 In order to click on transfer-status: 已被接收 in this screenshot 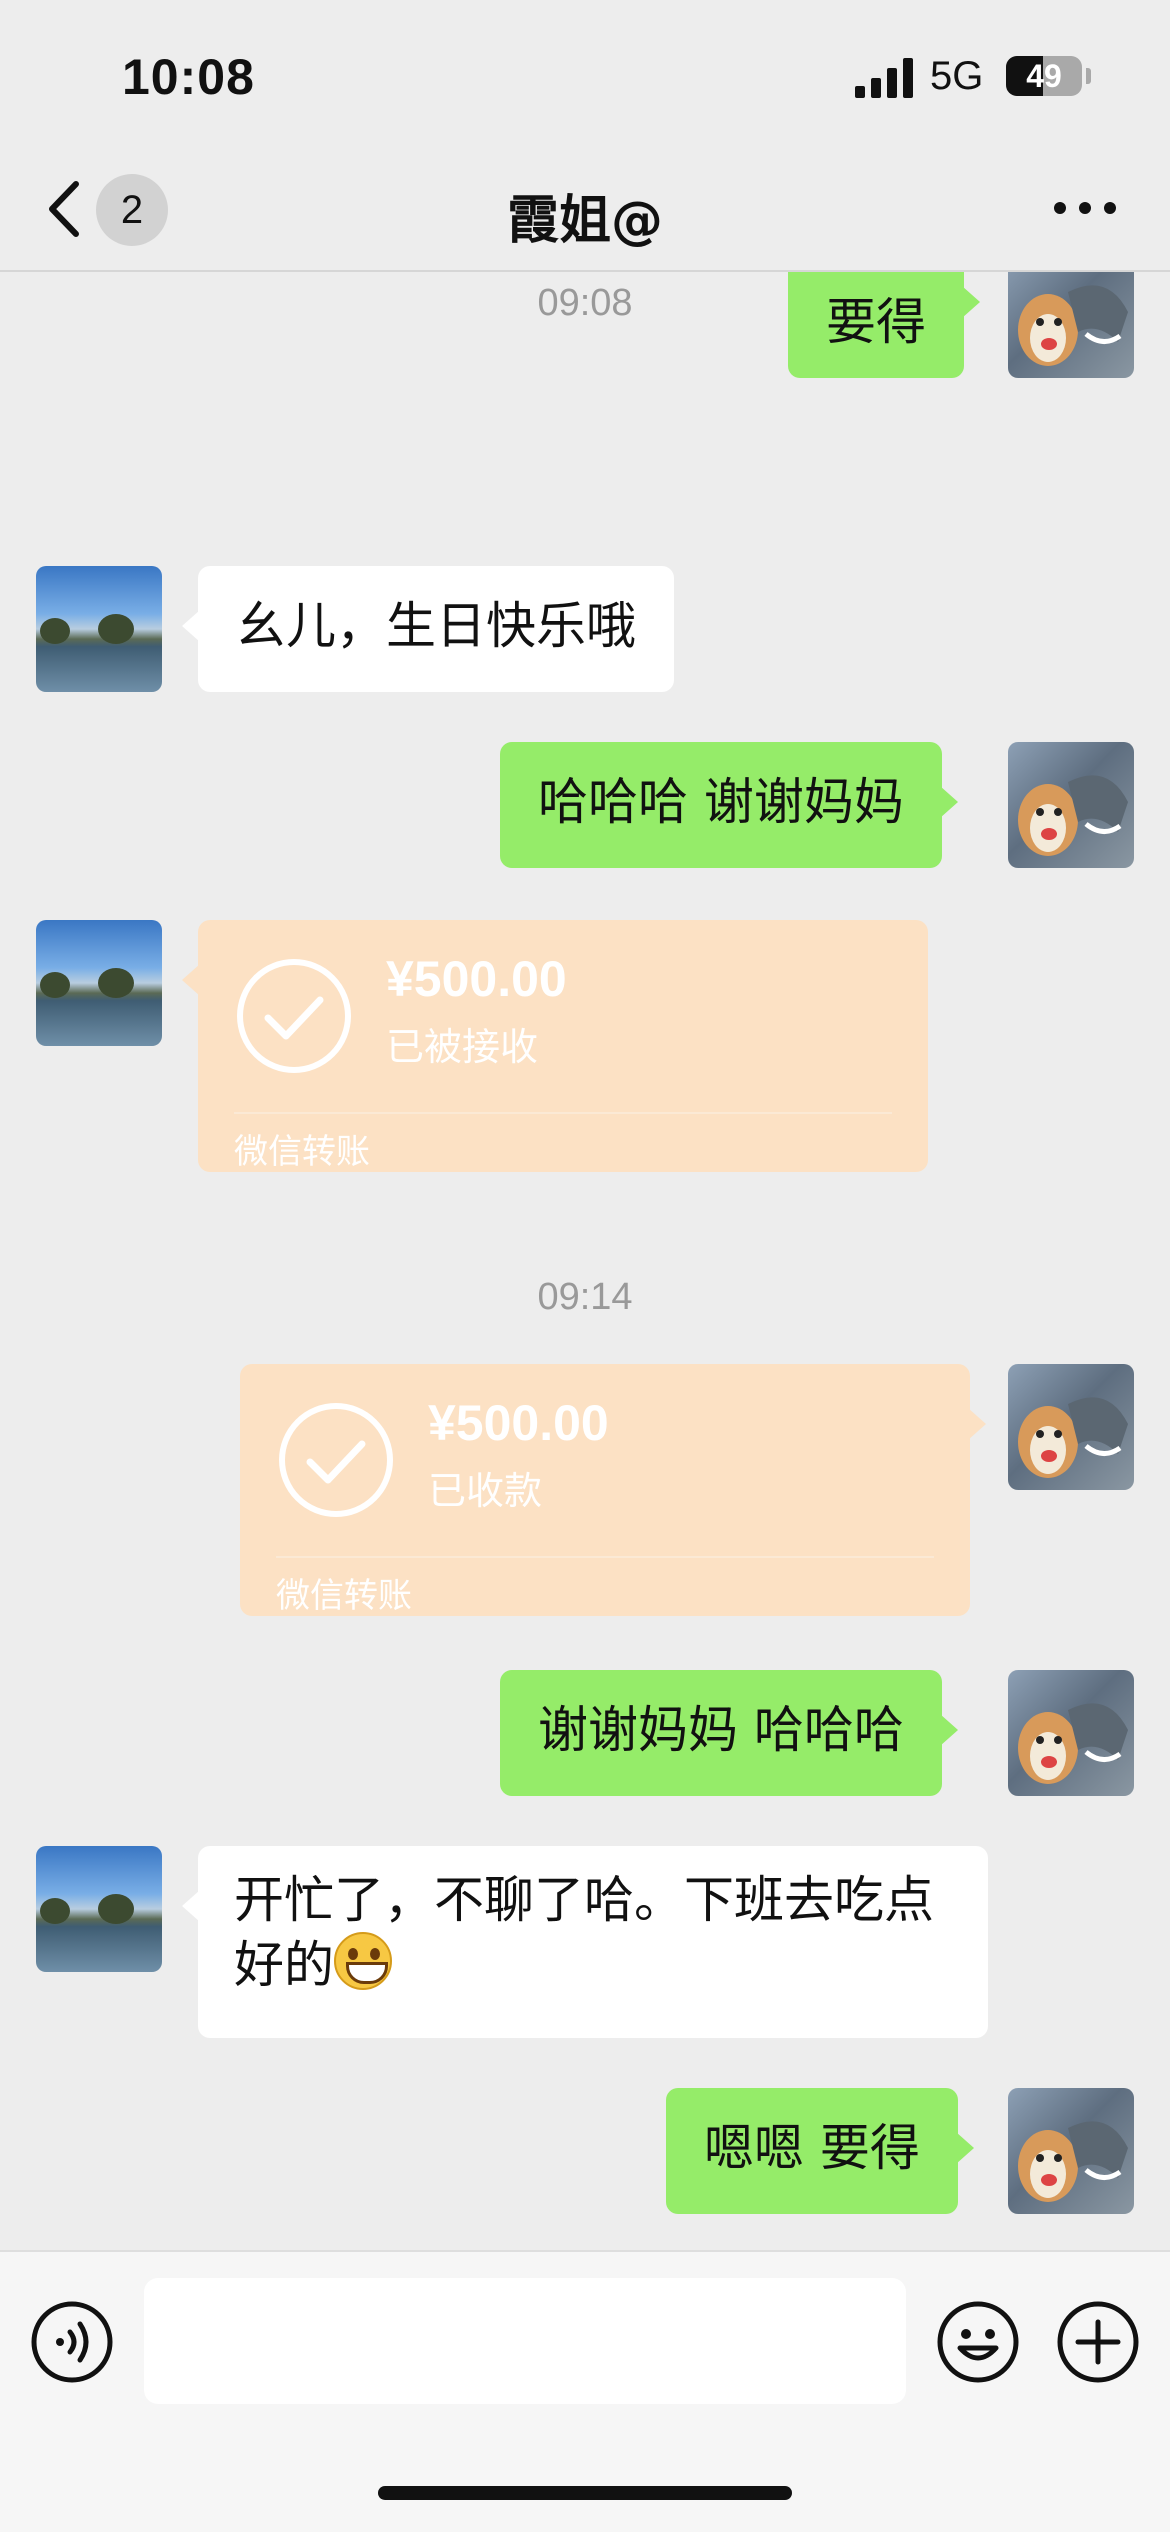, I will do `click(462, 1047)`.